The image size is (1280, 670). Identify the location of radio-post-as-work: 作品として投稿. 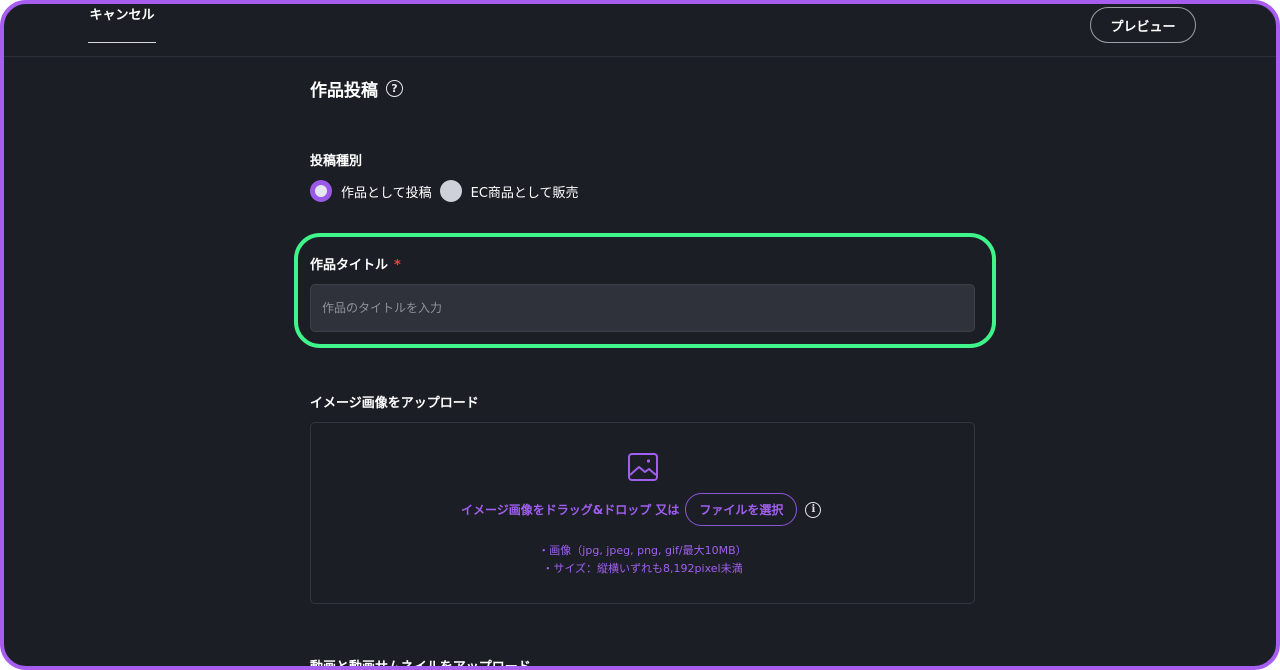
(371, 191).